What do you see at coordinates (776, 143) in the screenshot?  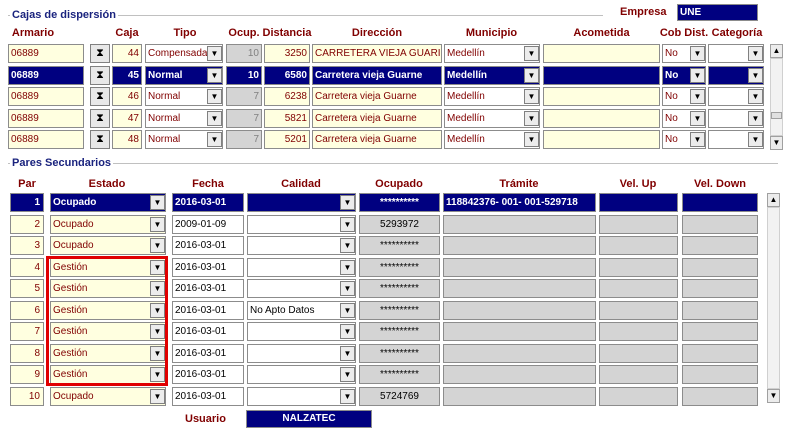 I see `cajas-scroll-down-icon: ▼` at bounding box center [776, 143].